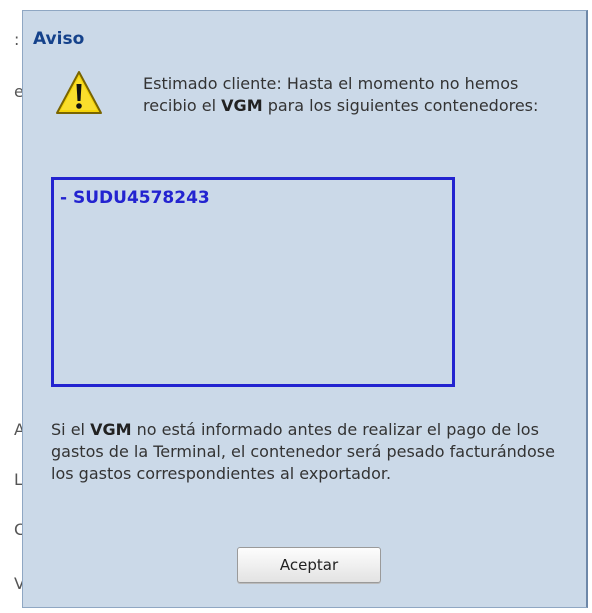 The height and width of the screenshot is (613, 592). Describe the element at coordinates (59, 39) in the screenshot. I see `dialog-title: Aviso` at that location.